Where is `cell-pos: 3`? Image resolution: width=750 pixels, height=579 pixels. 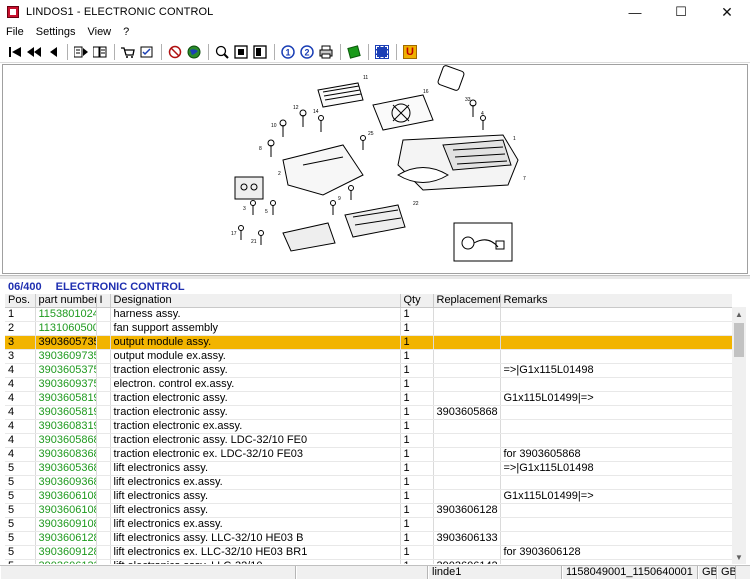
cell-pos: 3 is located at coordinates (20, 356).